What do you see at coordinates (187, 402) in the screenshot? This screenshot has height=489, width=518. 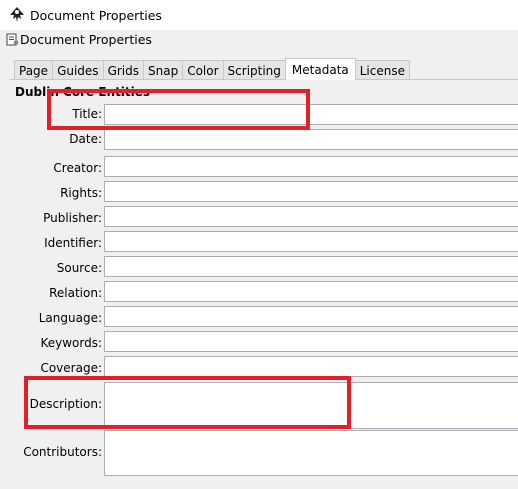 I see `description-highlight-box` at bounding box center [187, 402].